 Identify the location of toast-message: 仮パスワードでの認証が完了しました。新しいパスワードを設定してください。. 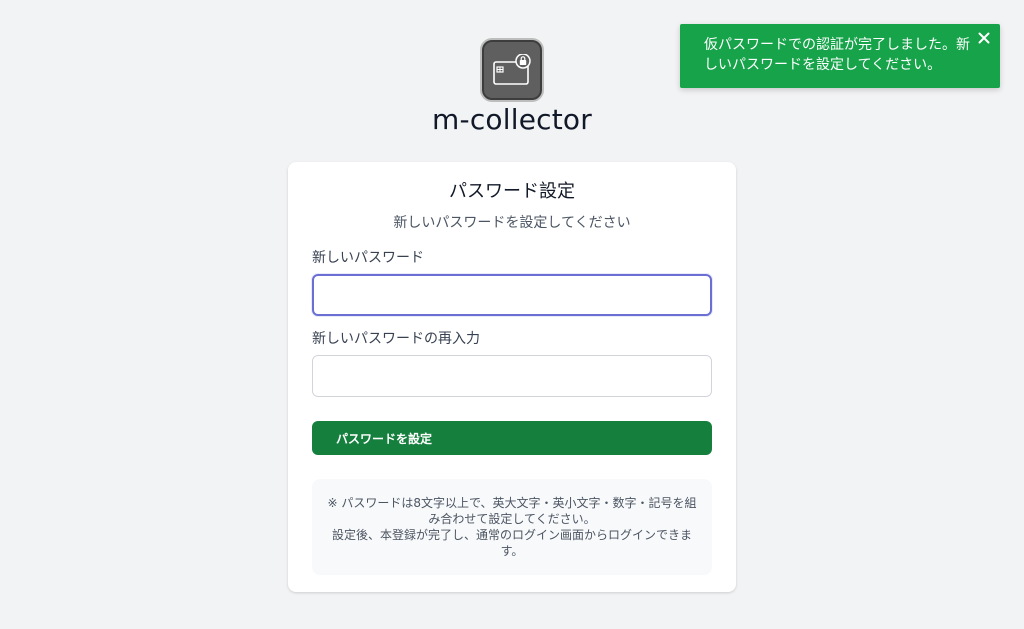
(837, 55).